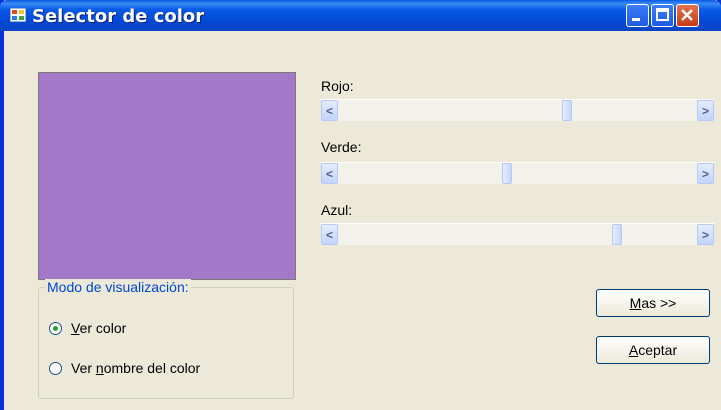  What do you see at coordinates (341, 147) in the screenshot?
I see `green-label: Verde:` at bounding box center [341, 147].